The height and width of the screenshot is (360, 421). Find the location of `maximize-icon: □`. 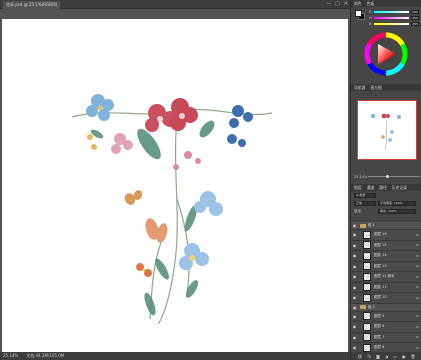

maximize-icon: □ is located at coordinates (337, 4).